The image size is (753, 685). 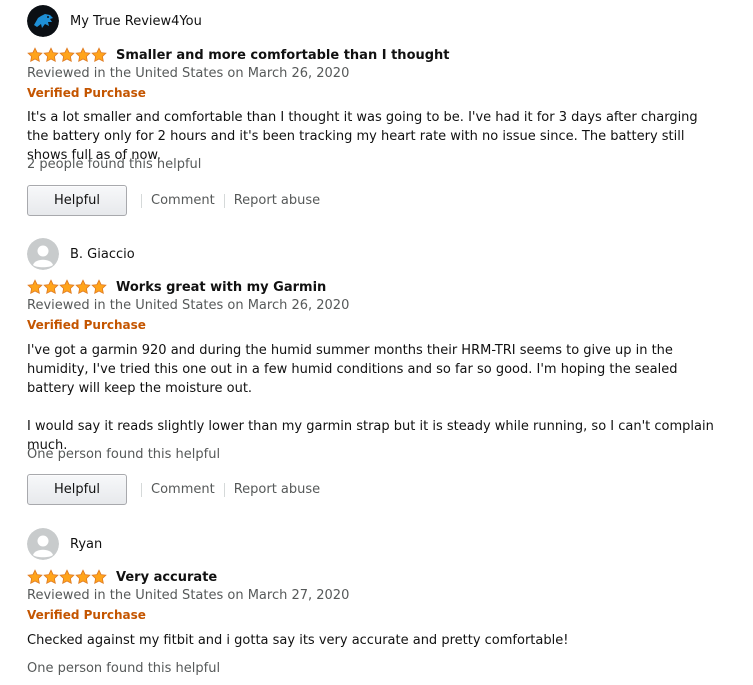 I want to click on reviewer-name: B. Giaccio, so click(x=102, y=254).